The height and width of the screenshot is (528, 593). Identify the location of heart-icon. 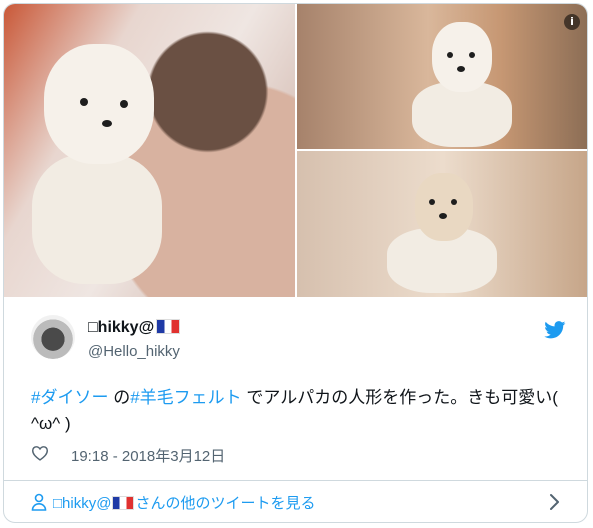
(40, 453).